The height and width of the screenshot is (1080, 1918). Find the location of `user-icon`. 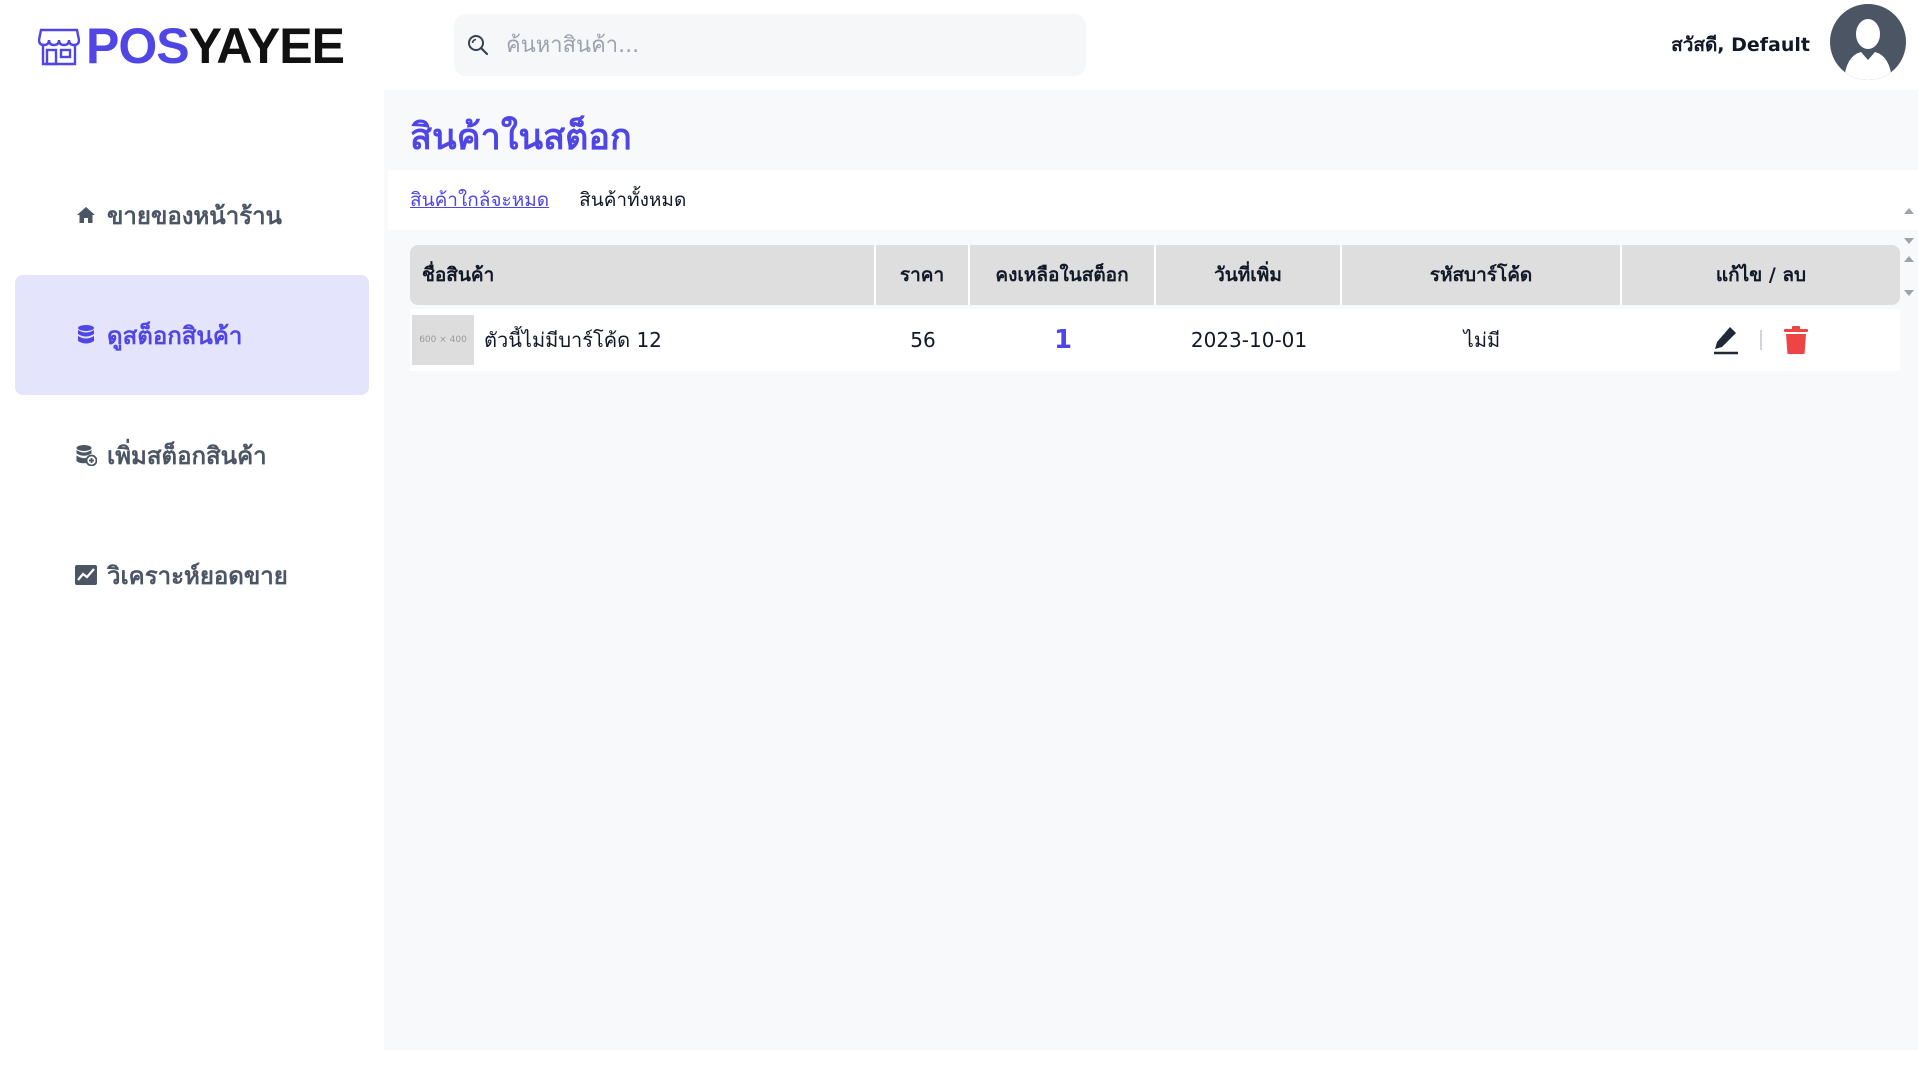

user-icon is located at coordinates (1868, 49).